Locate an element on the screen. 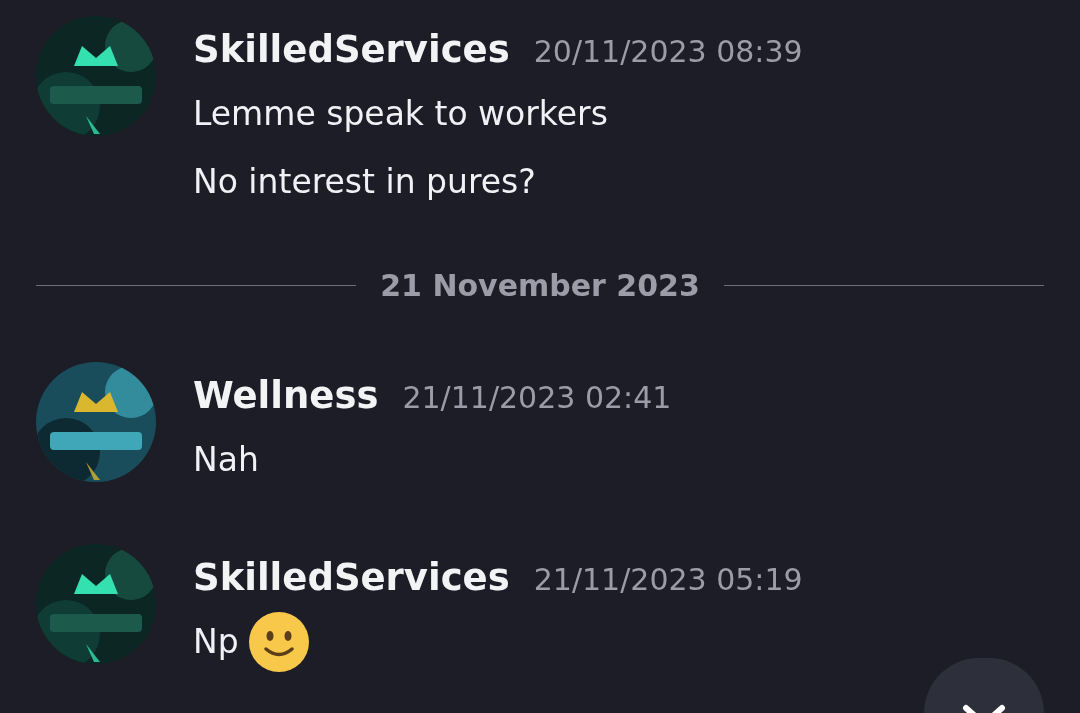 This screenshot has height=713, width=1080. timestamp: 21/11/2023 05:19 is located at coordinates (668, 580).